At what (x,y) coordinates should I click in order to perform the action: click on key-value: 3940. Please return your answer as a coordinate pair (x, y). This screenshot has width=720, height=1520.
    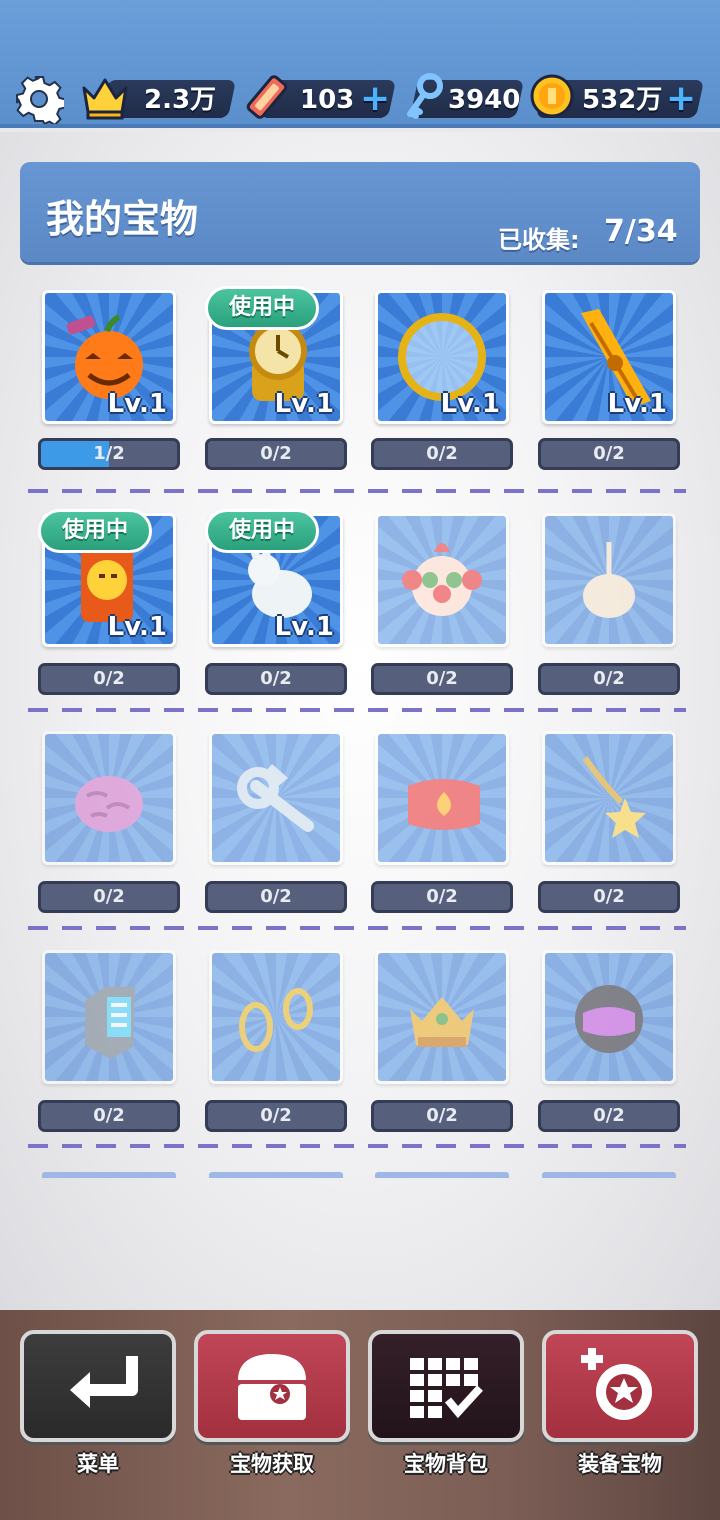
    Looking at the image, I should click on (484, 100).